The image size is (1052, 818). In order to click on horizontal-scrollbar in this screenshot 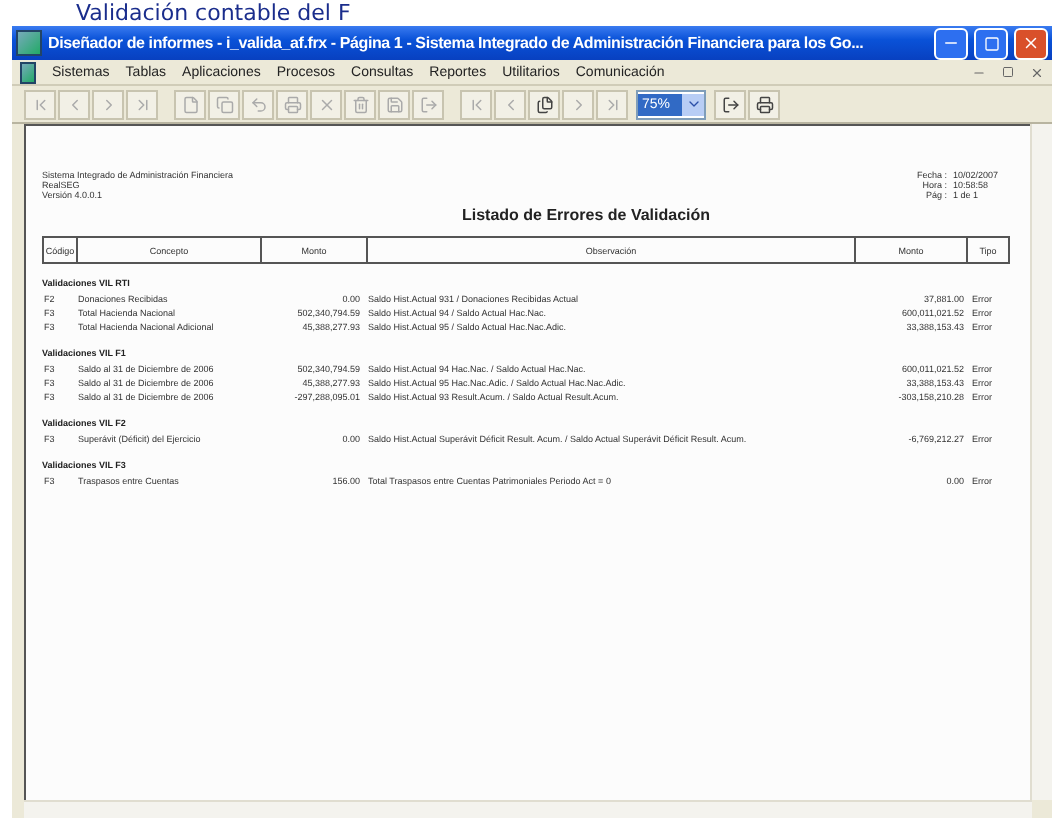, I will do `click(528, 809)`.